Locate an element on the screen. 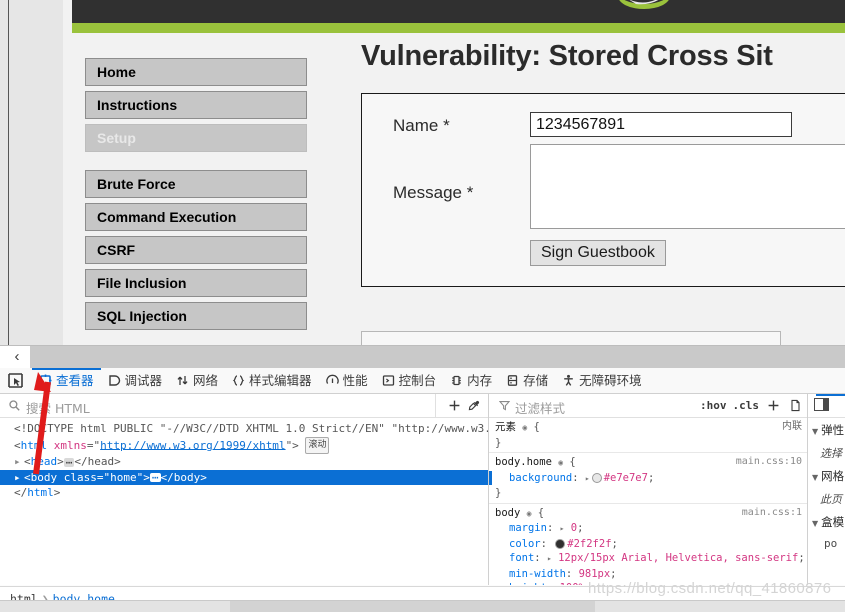 The height and width of the screenshot is (612, 845). css-property: font is located at coordinates (514, 558).